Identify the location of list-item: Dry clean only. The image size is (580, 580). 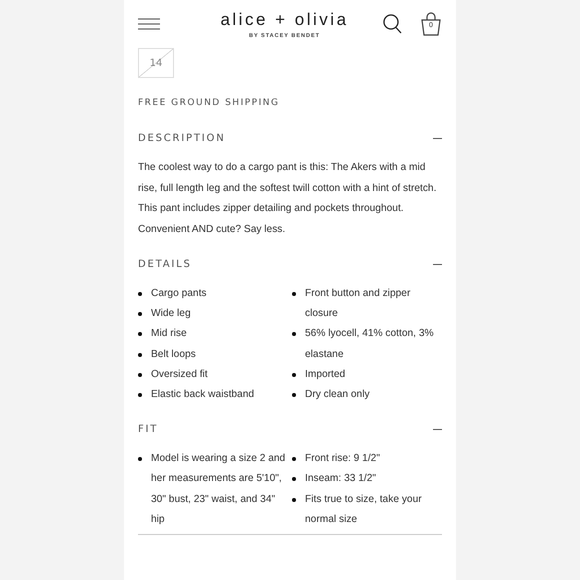
(337, 395).